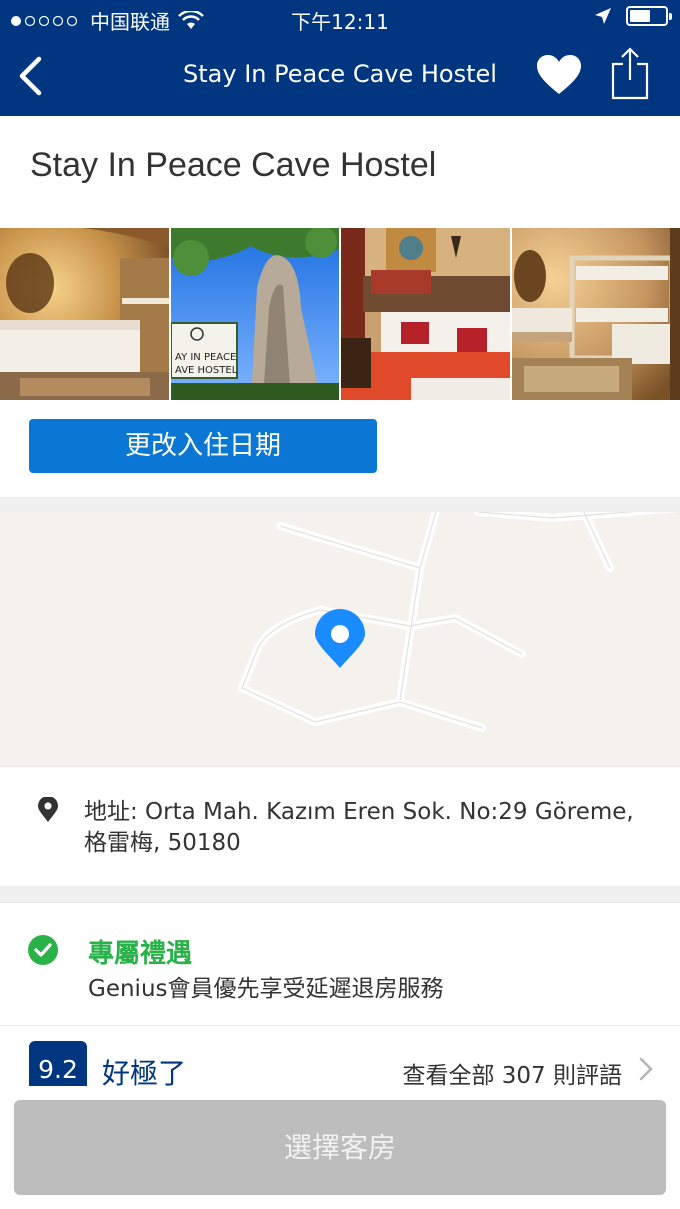  I want to click on photo-gallery: AY IN PEACE AVE HOSTEL, so click(340, 314).